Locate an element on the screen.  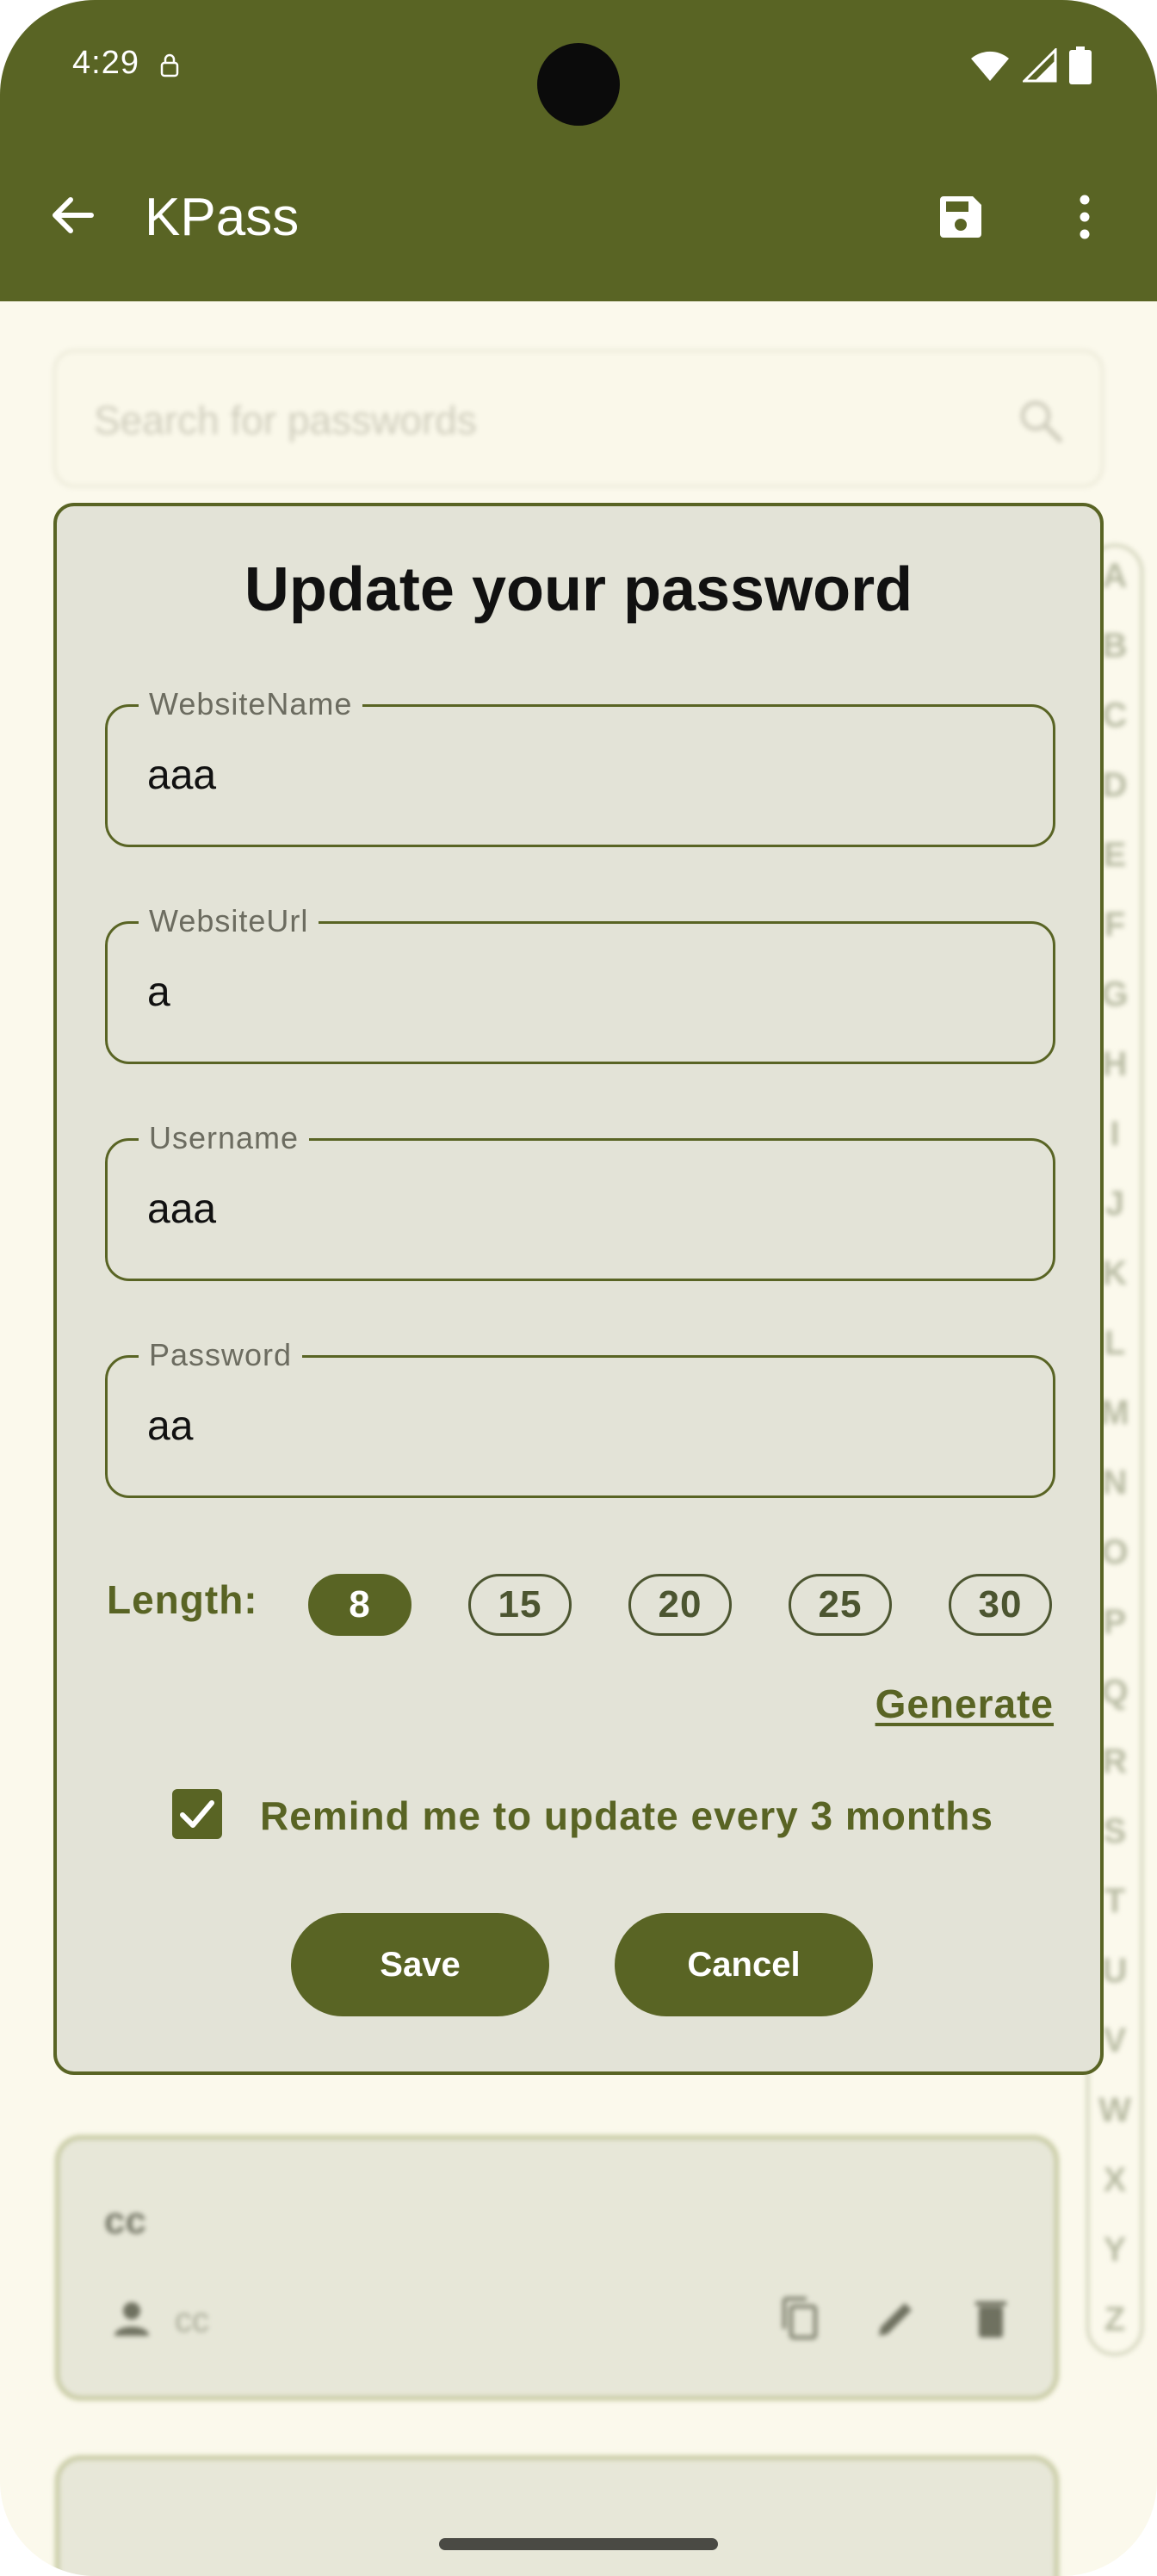
card-title: cc is located at coordinates (125, 2221).